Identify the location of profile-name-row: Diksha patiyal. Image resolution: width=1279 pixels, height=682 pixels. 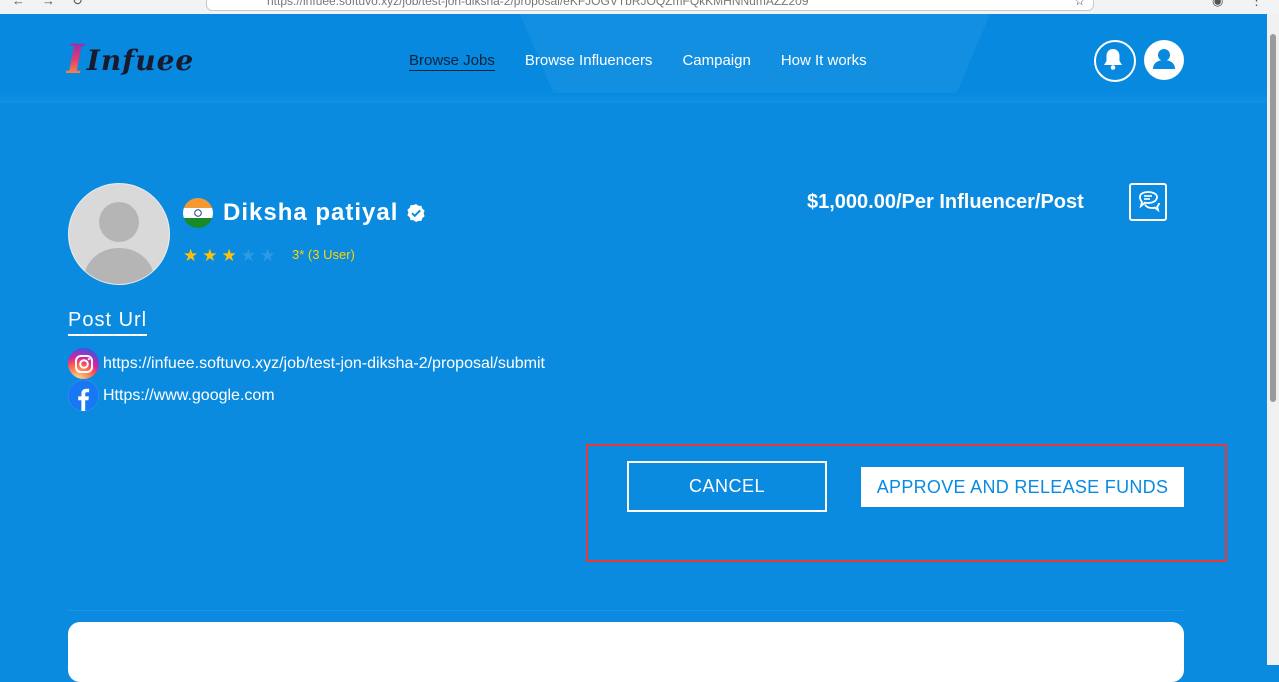
(304, 213).